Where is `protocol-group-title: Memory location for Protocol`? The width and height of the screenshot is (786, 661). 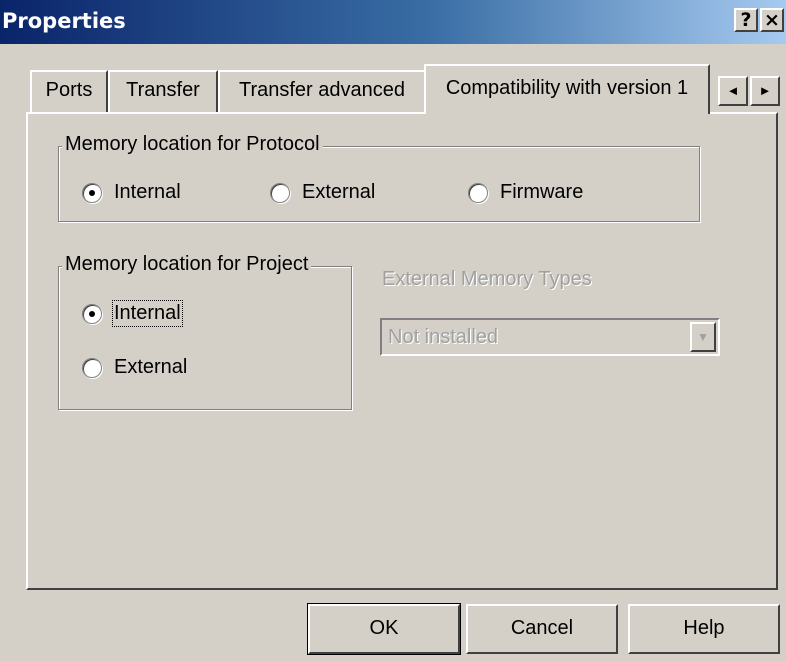 protocol-group-title: Memory location for Protocol is located at coordinates (192, 144).